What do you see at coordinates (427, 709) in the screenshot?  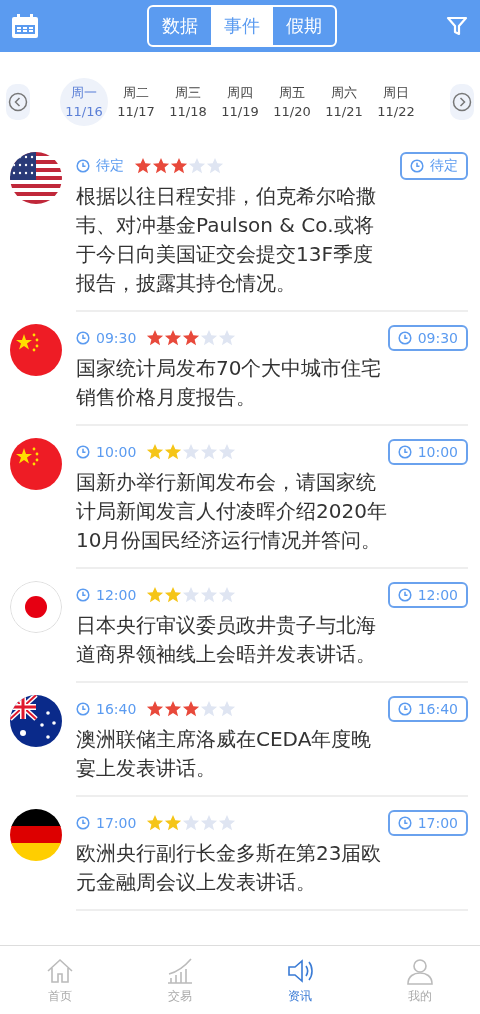 I see `time-reminder-button: 16:40` at bounding box center [427, 709].